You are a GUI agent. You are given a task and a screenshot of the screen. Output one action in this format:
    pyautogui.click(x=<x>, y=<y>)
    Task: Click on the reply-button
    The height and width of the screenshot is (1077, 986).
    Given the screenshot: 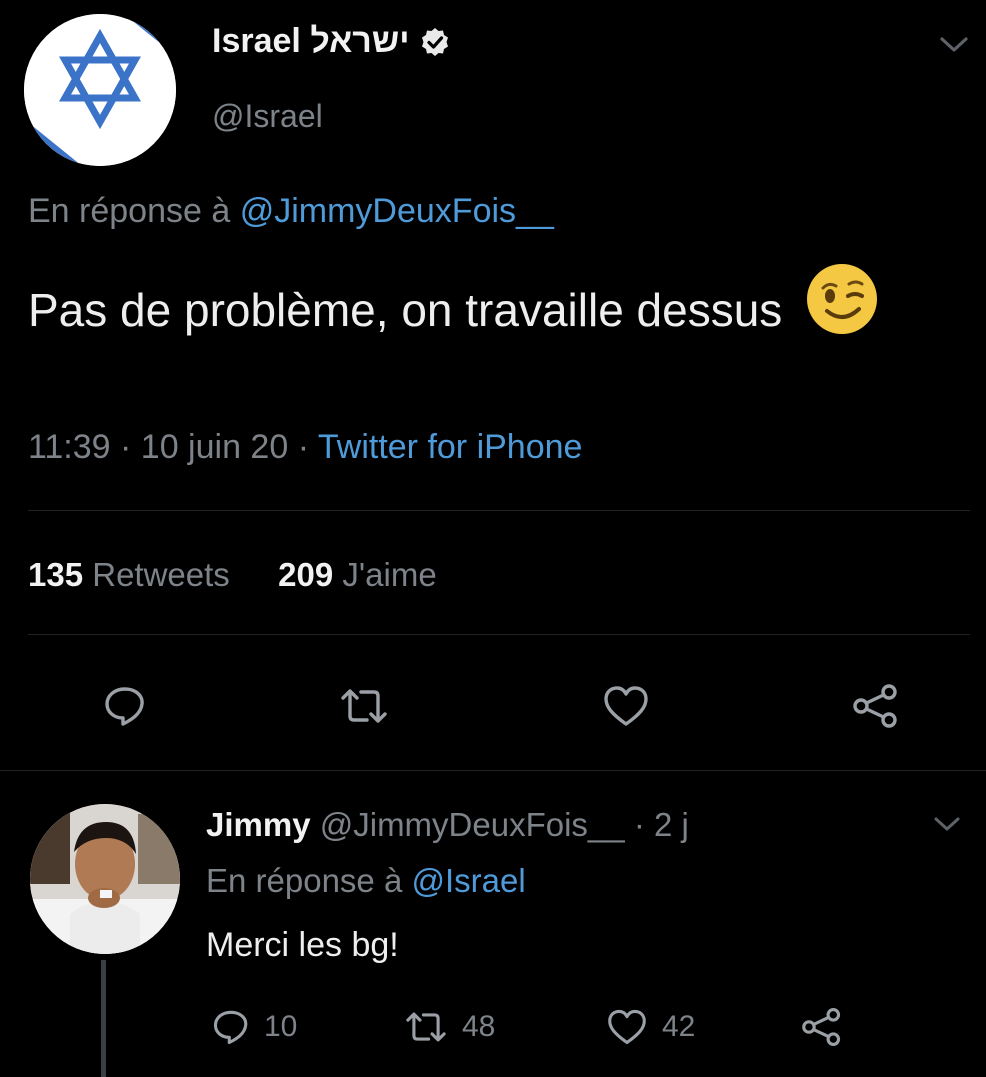 What is the action you would take?
    pyautogui.click(x=125, y=706)
    